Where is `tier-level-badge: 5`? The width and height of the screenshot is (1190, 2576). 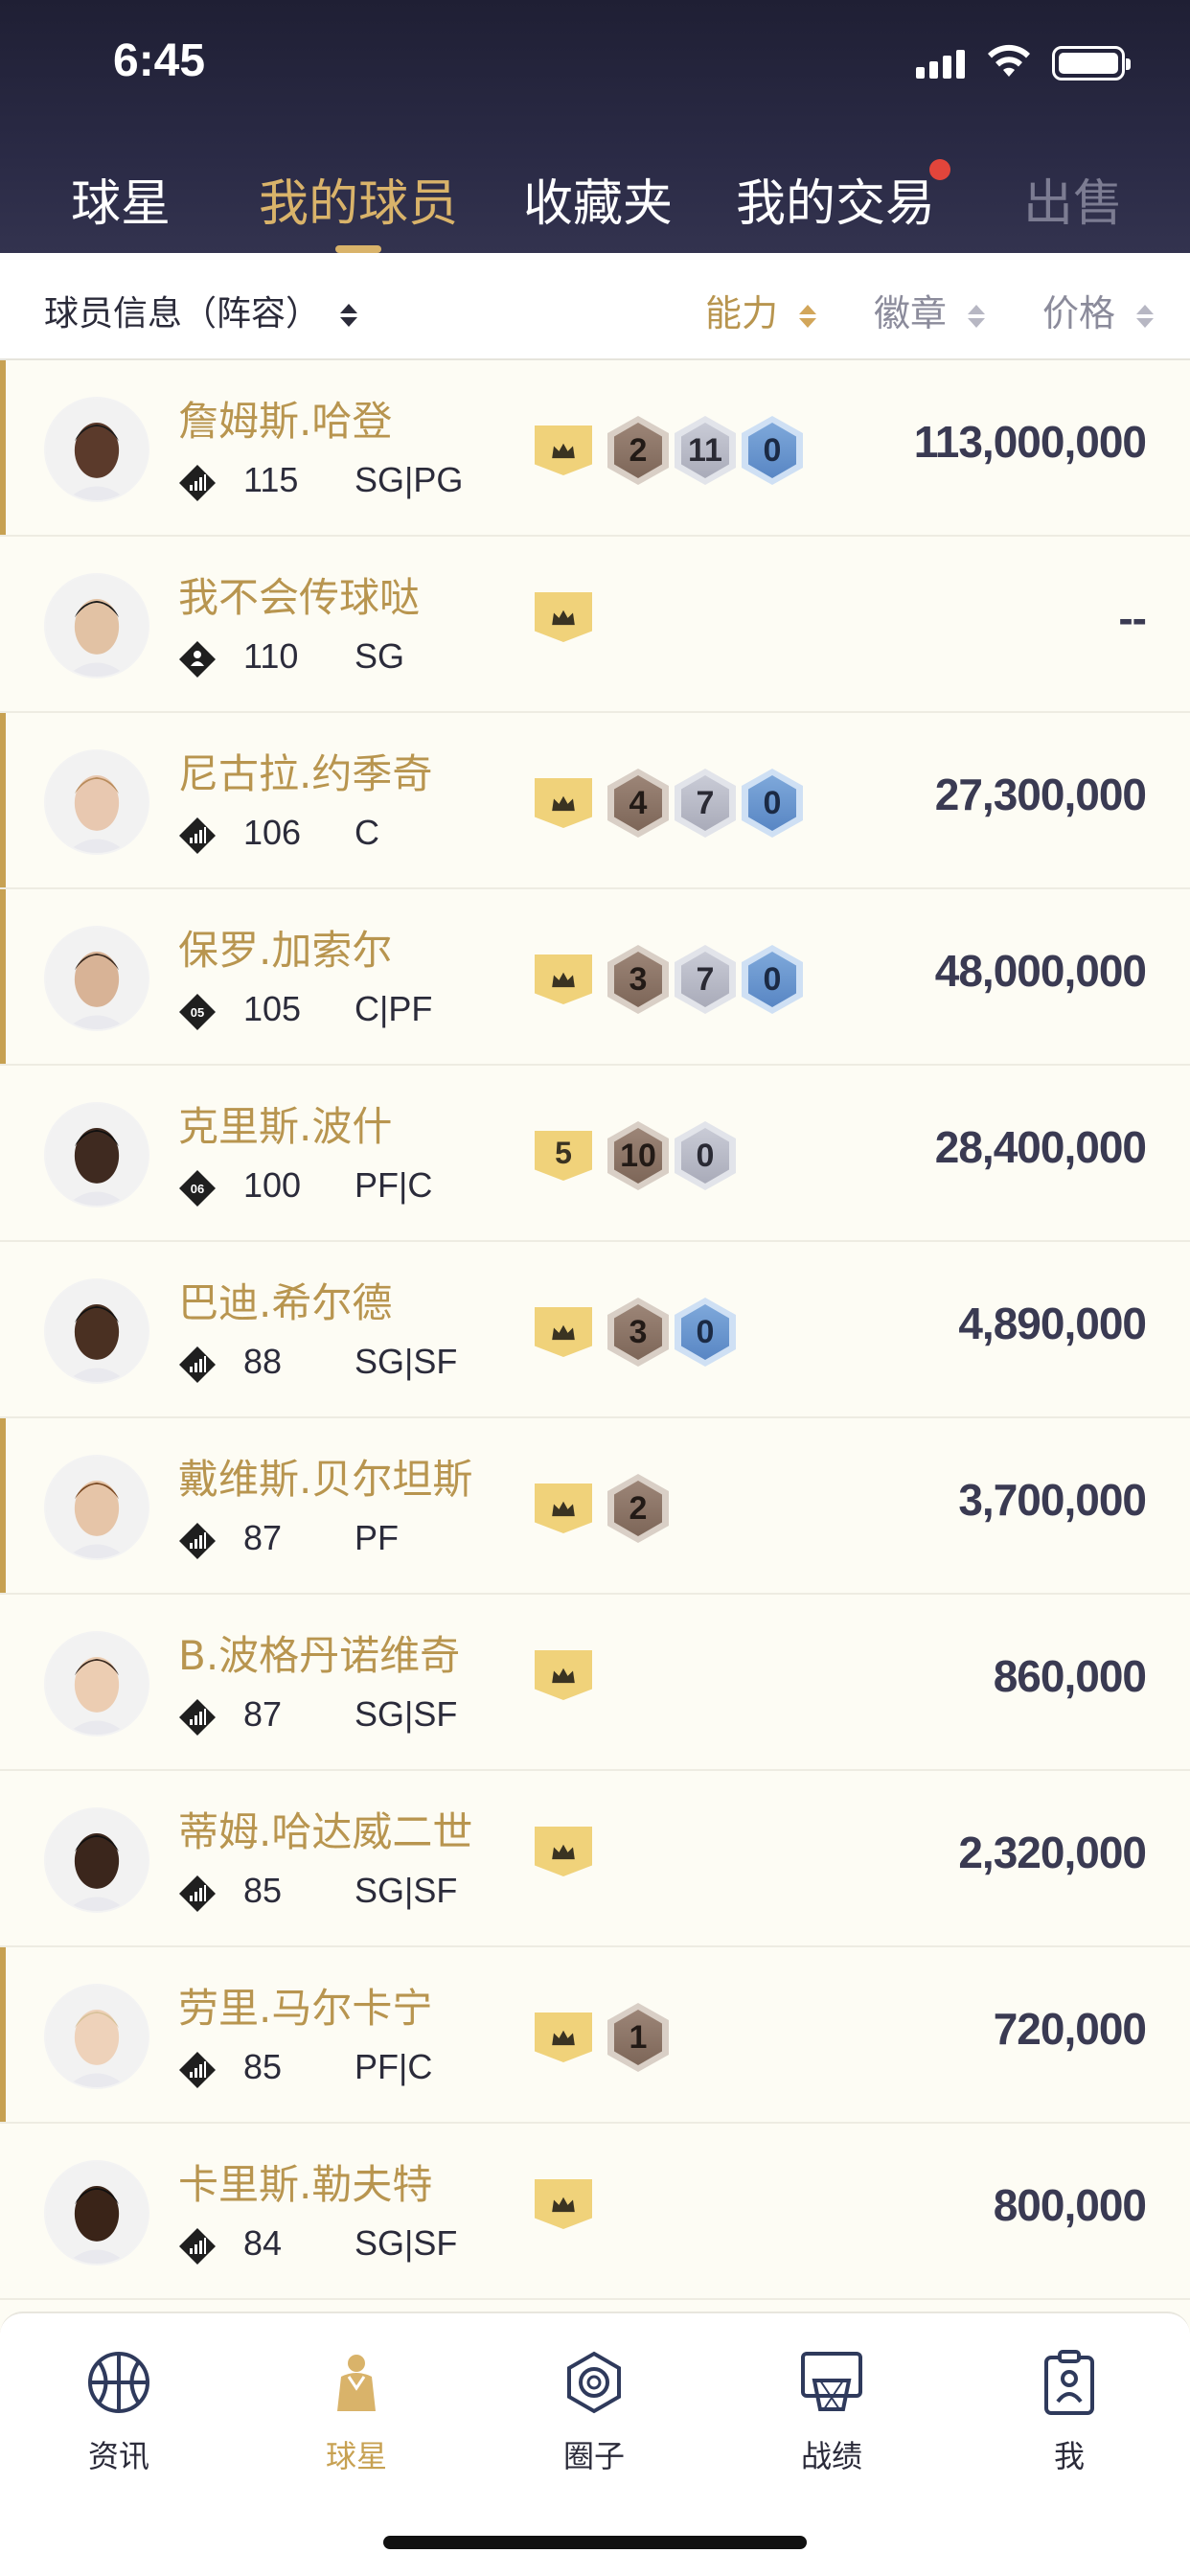 tier-level-badge: 5 is located at coordinates (563, 1156).